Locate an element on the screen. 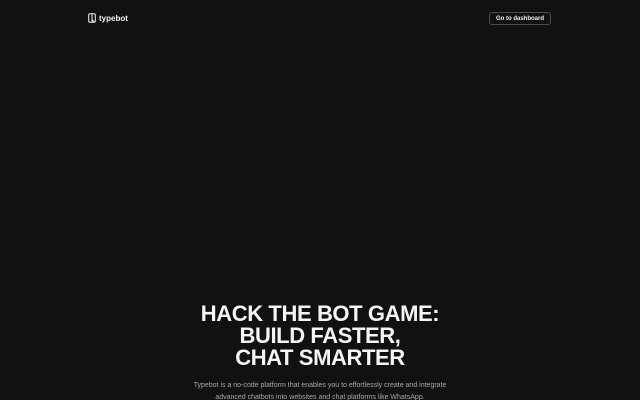 Image resolution: width=640 pixels, height=400 pixels. go-to-dashboard-button: Go to dashboard is located at coordinates (520, 18).